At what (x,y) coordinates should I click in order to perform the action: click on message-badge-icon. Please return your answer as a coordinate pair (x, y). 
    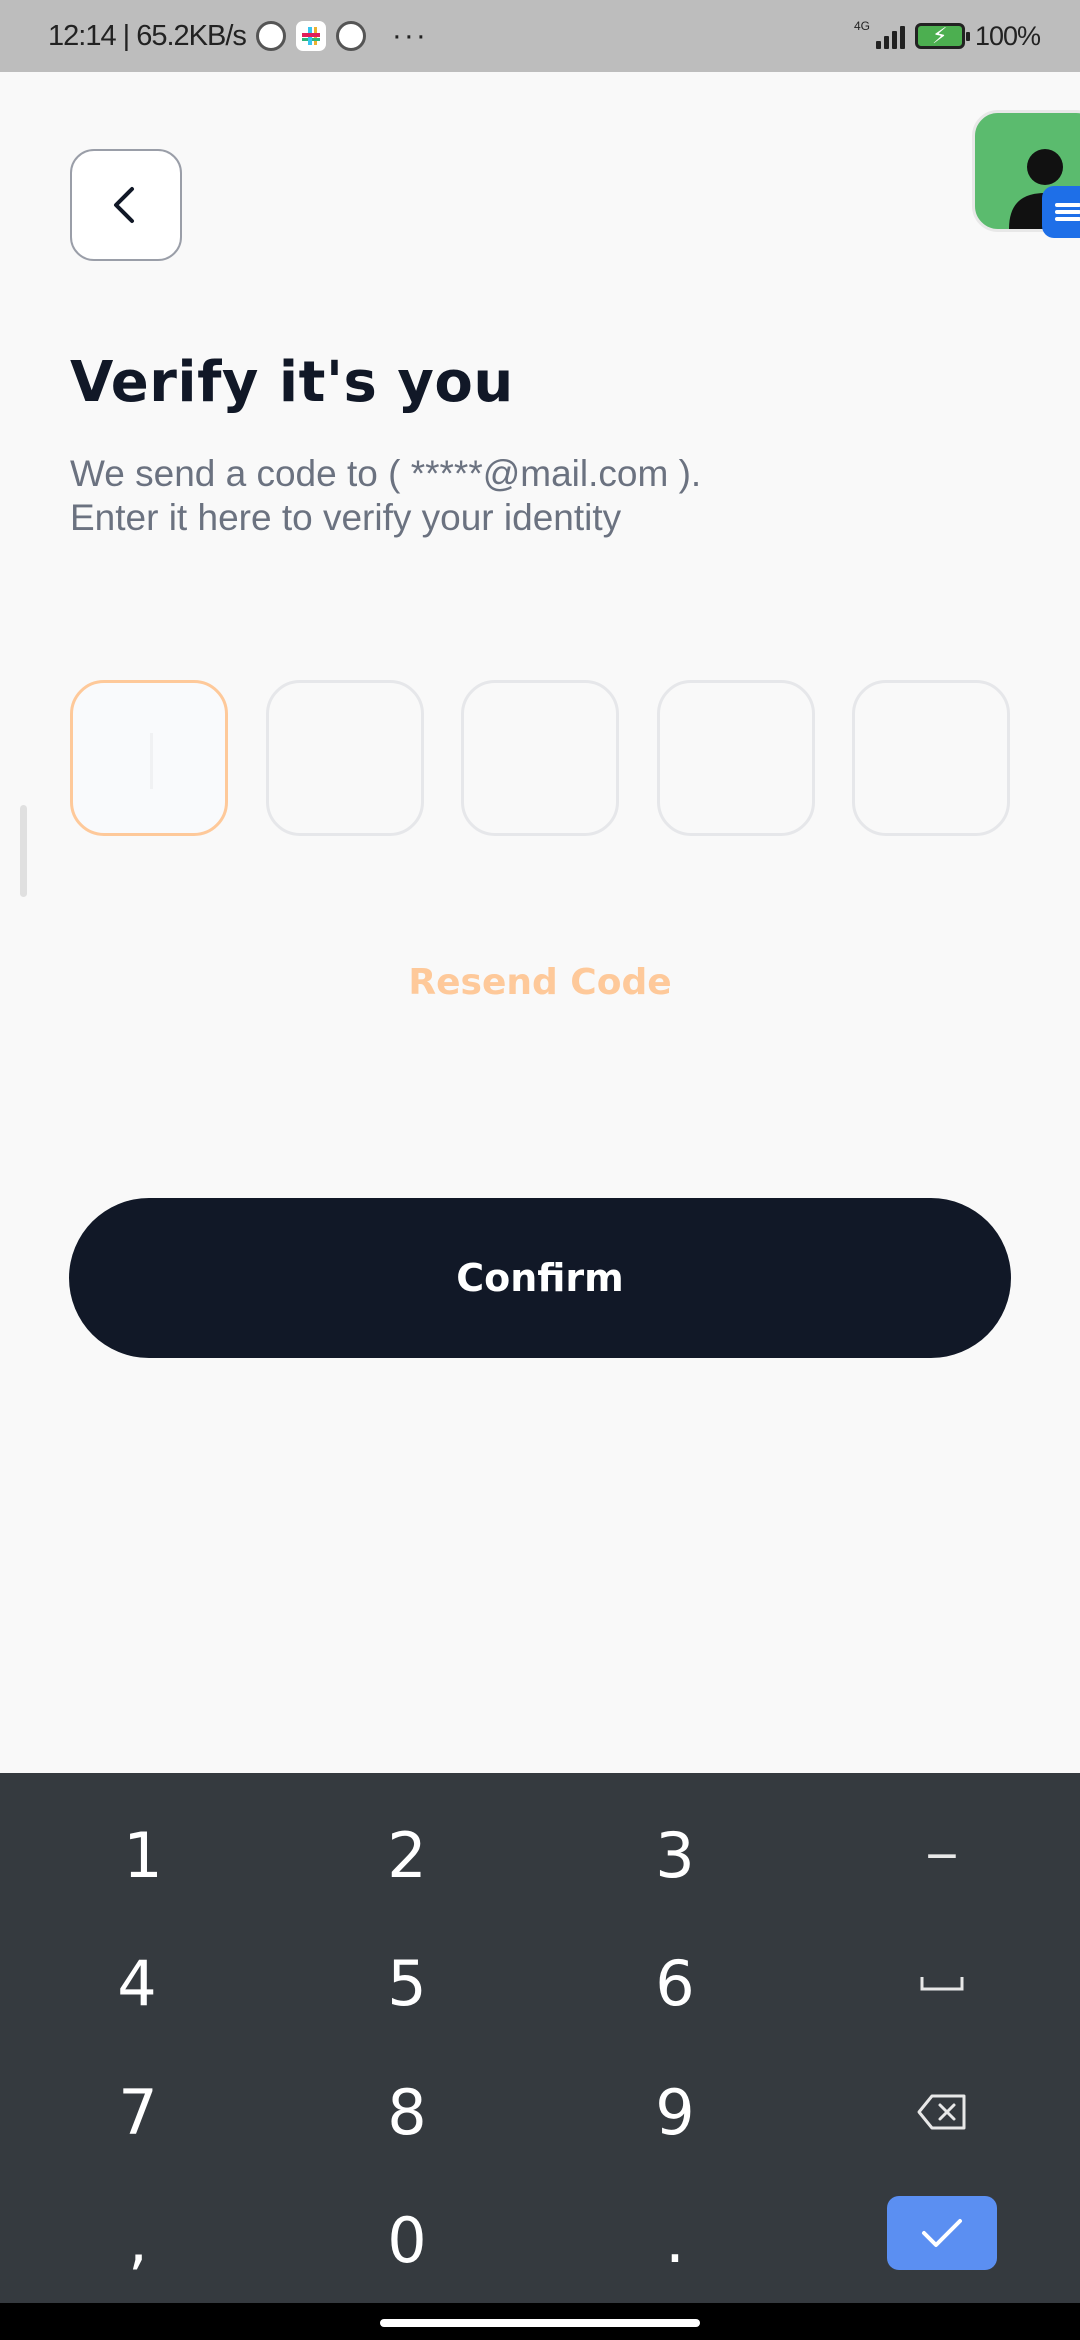
    Looking at the image, I should click on (1061, 212).